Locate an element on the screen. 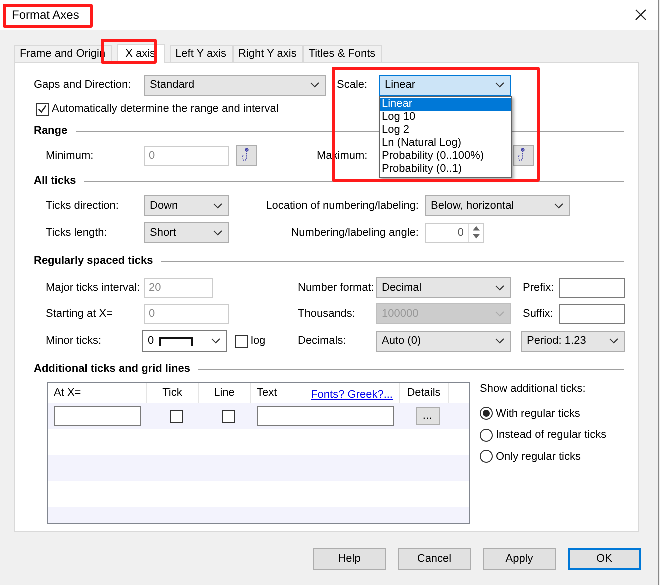 The height and width of the screenshot is (585, 660). scale-dropdown: Linear is located at coordinates (445, 85).